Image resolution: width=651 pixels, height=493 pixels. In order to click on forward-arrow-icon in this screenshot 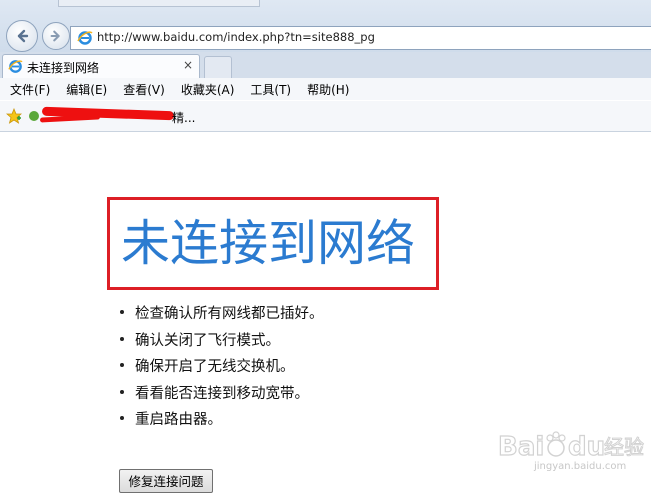, I will do `click(55, 36)`.